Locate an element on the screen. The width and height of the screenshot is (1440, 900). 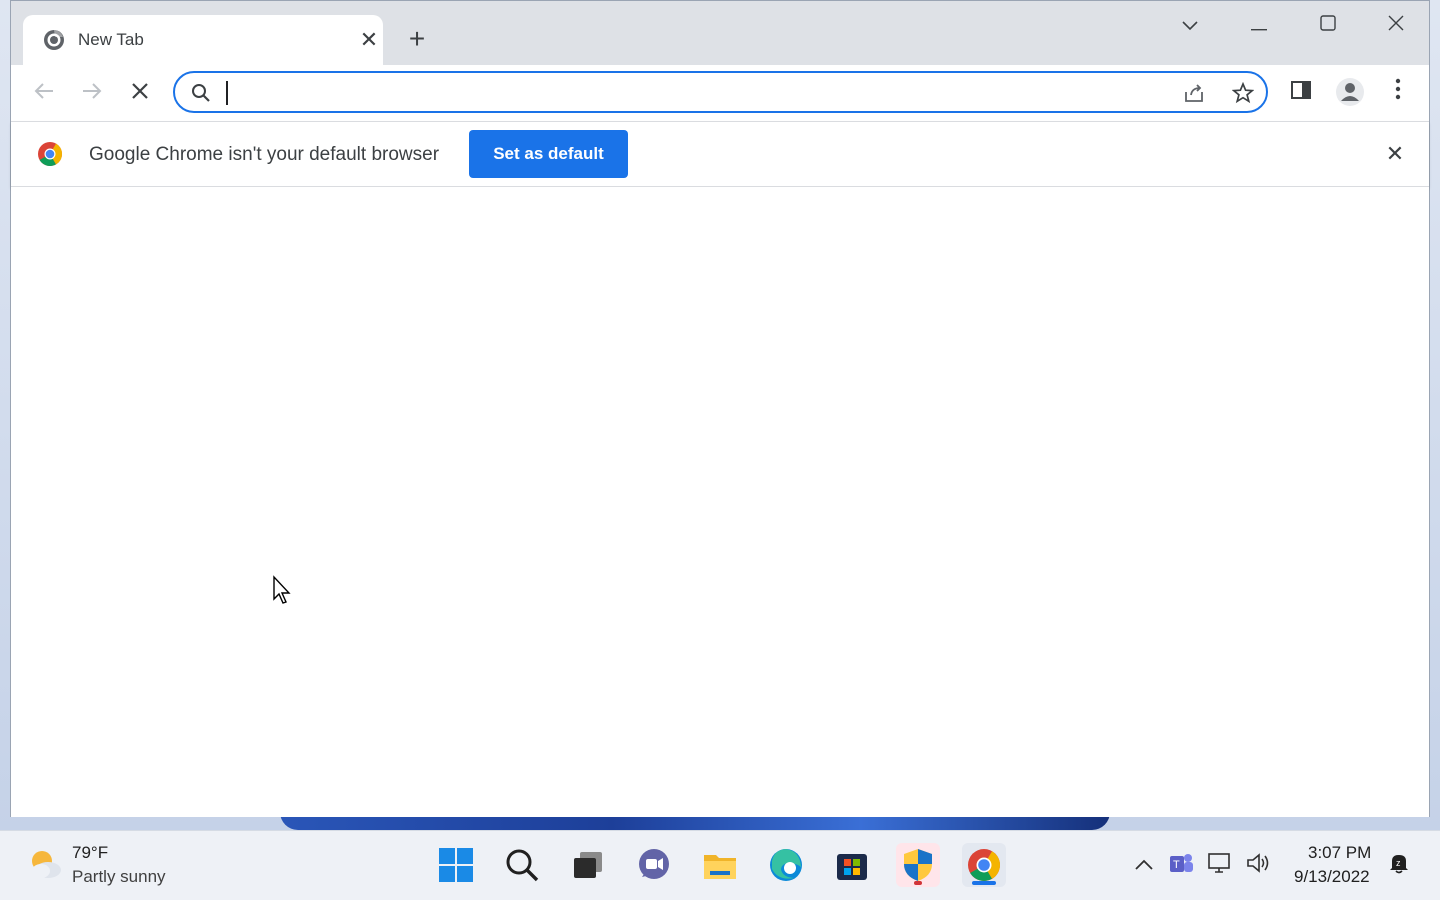
start-button is located at coordinates (456, 865).